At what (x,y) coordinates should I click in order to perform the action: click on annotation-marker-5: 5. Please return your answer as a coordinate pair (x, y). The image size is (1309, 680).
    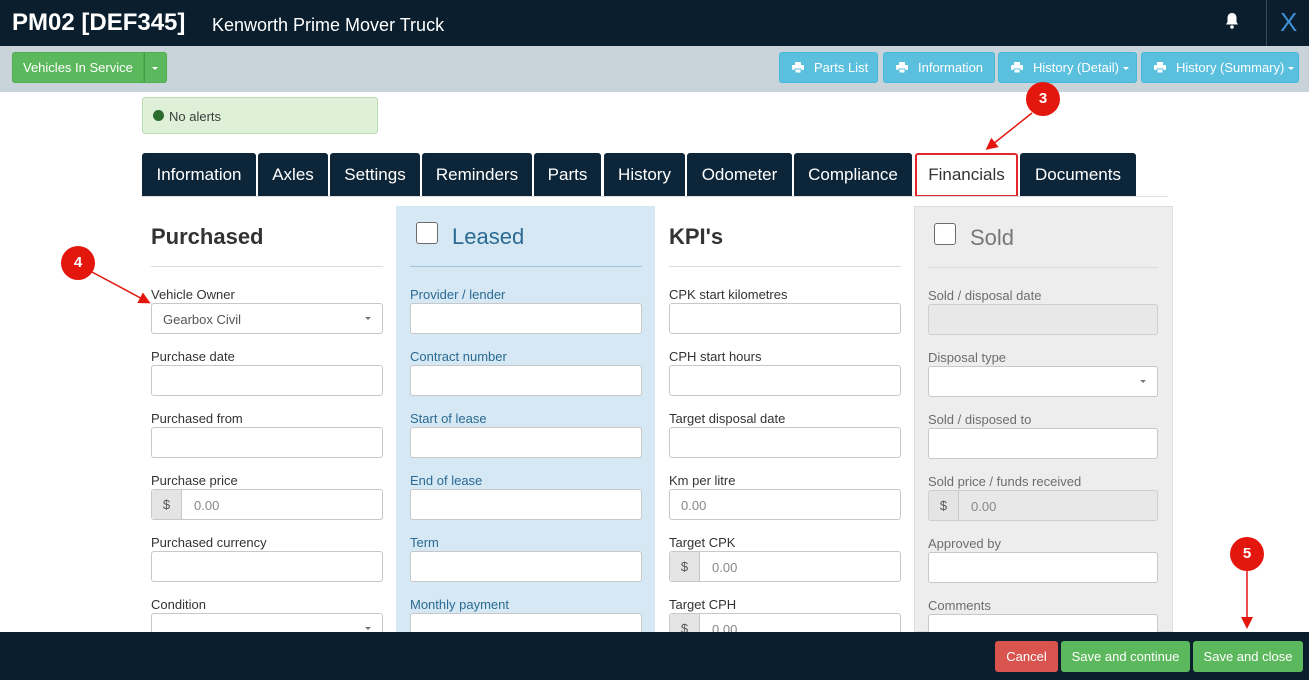
    Looking at the image, I should click on (1247, 554).